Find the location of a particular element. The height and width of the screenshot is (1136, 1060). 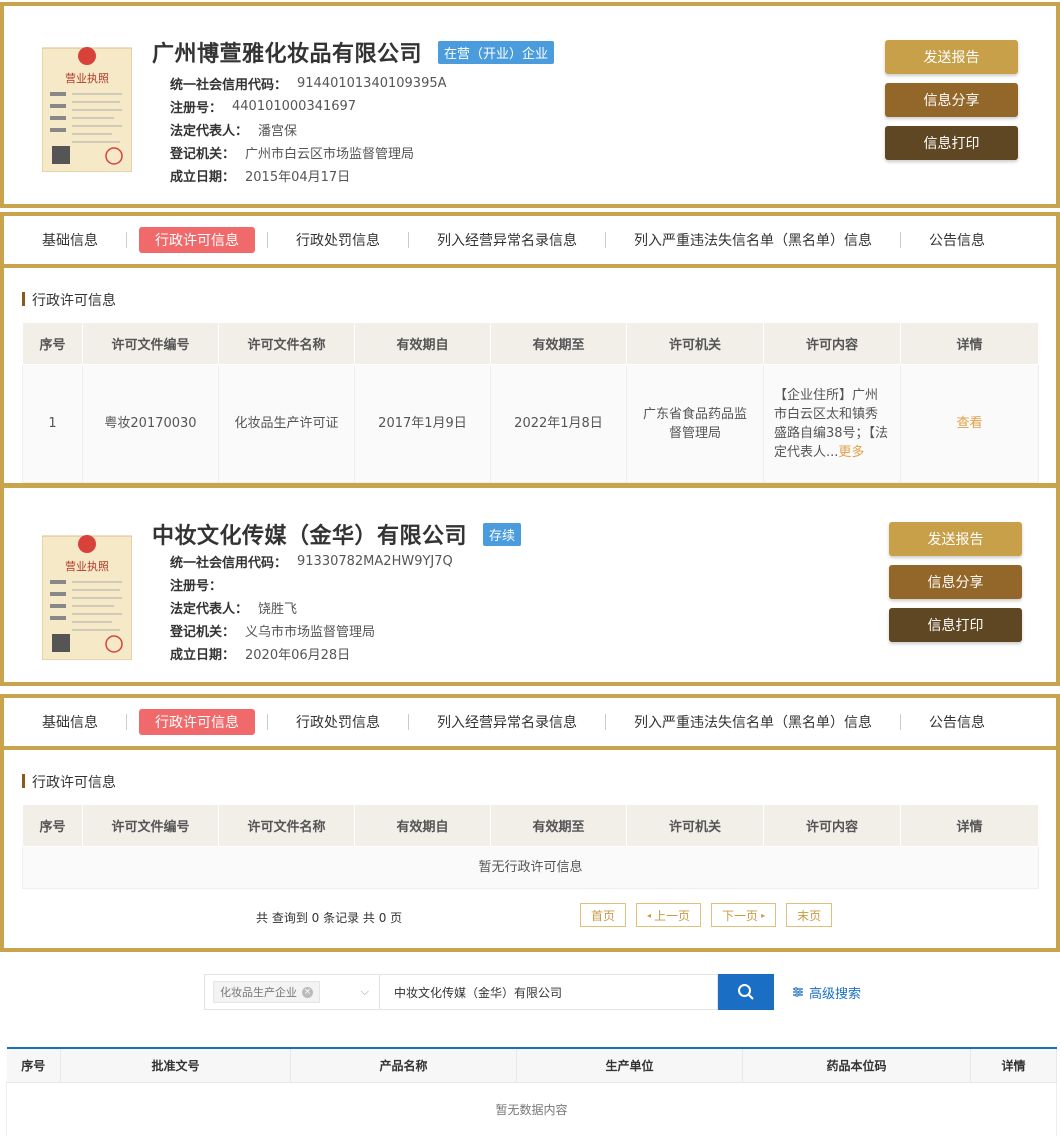

category-select: 化妆品生产企业 × ⌵ is located at coordinates (292, 992).